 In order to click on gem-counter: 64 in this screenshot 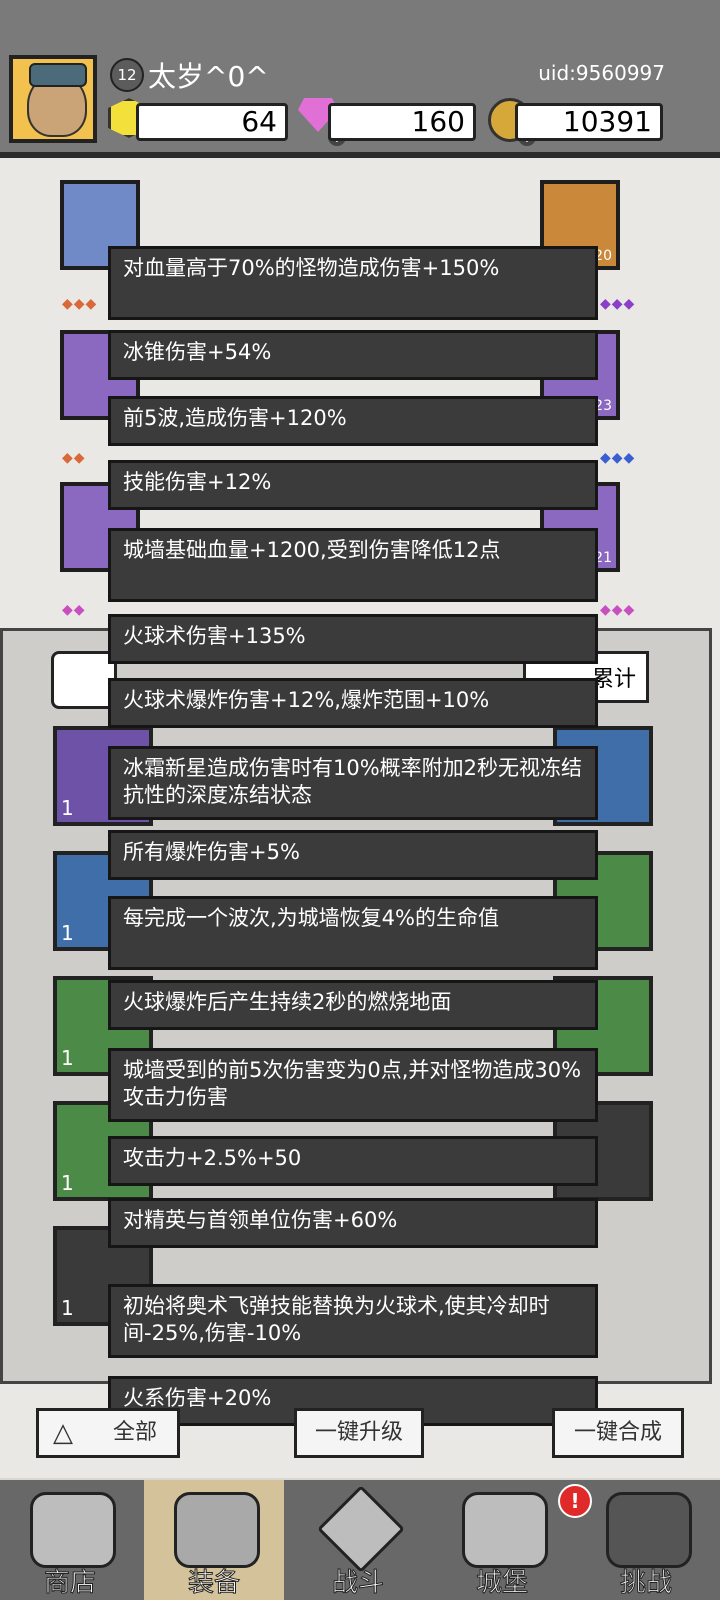, I will do `click(212, 122)`.